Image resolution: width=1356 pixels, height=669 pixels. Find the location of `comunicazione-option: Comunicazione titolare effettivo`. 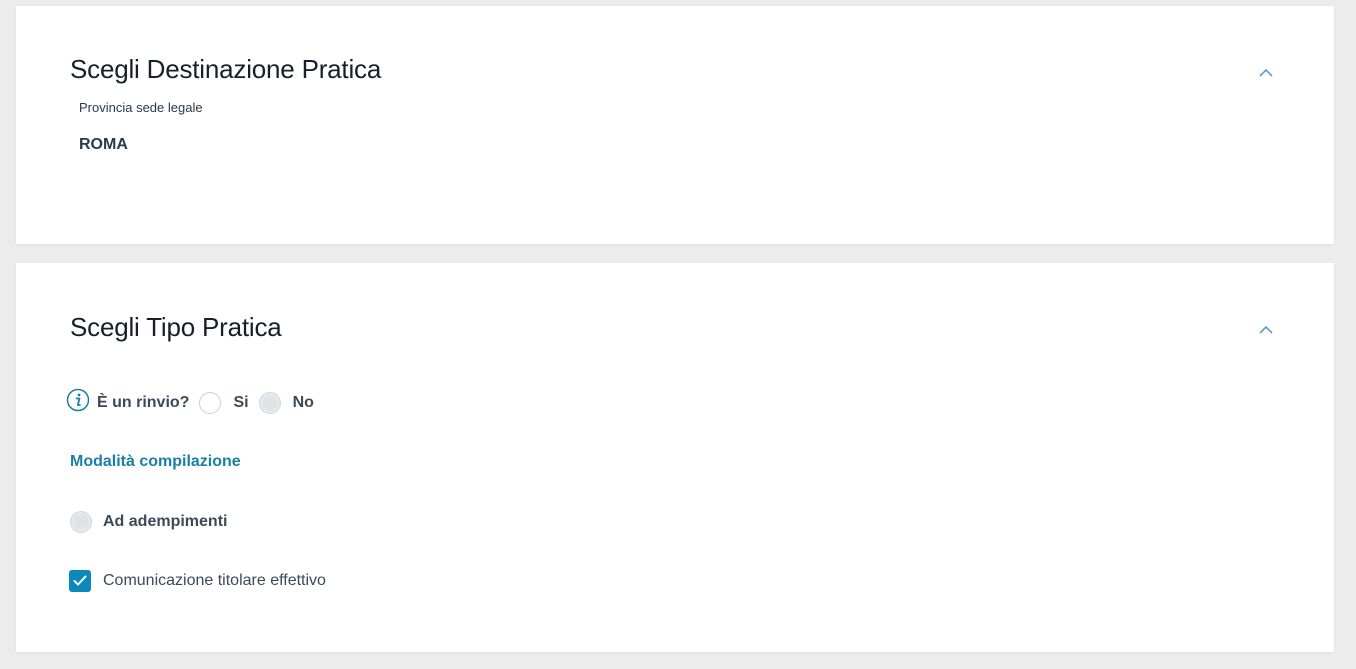

comunicazione-option: Comunicazione titolare effettivo is located at coordinates (197, 581).